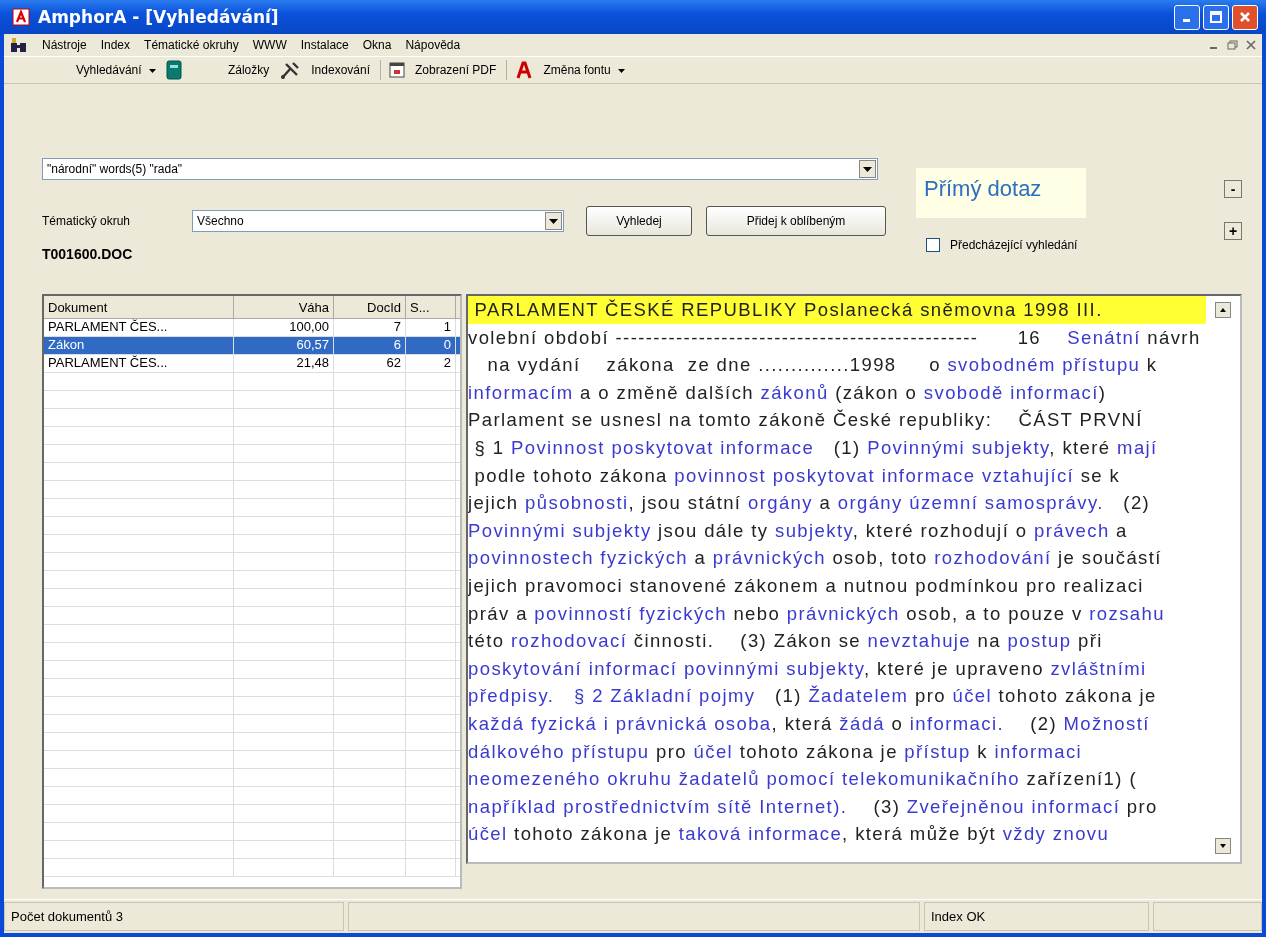  Describe the element at coordinates (1036, 916) in the screenshot. I see `status-index: Index OK` at that location.